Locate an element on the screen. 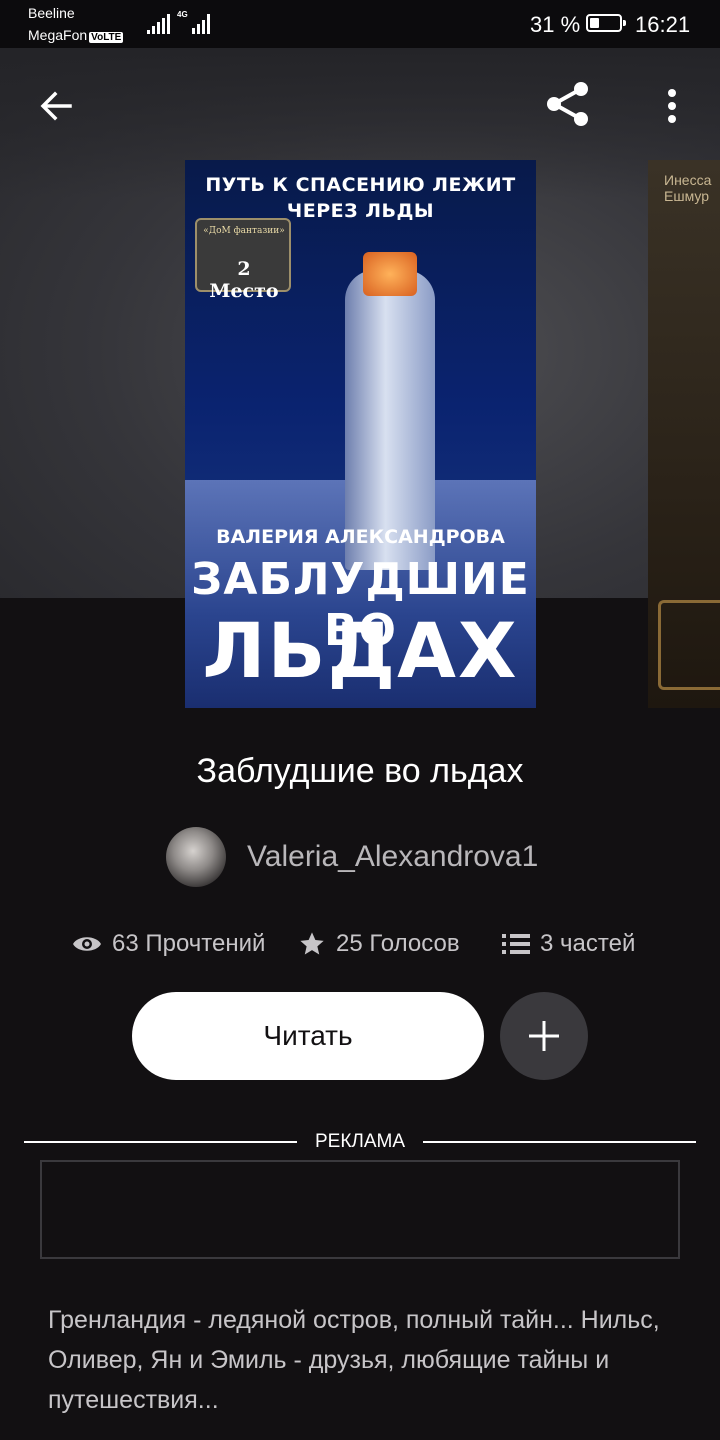 Image resolution: width=720 pixels, height=1440 pixels. cover-tagline: ПУТЬ К СПАСЕНИЮ ЛЕЖИТ ЧЕРЕЗ ЛЬДЫ is located at coordinates (360, 198).